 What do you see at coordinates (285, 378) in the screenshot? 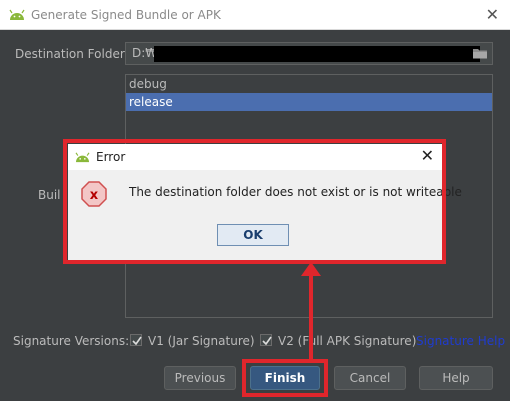
I see `highlight-frame-finish` at bounding box center [285, 378].